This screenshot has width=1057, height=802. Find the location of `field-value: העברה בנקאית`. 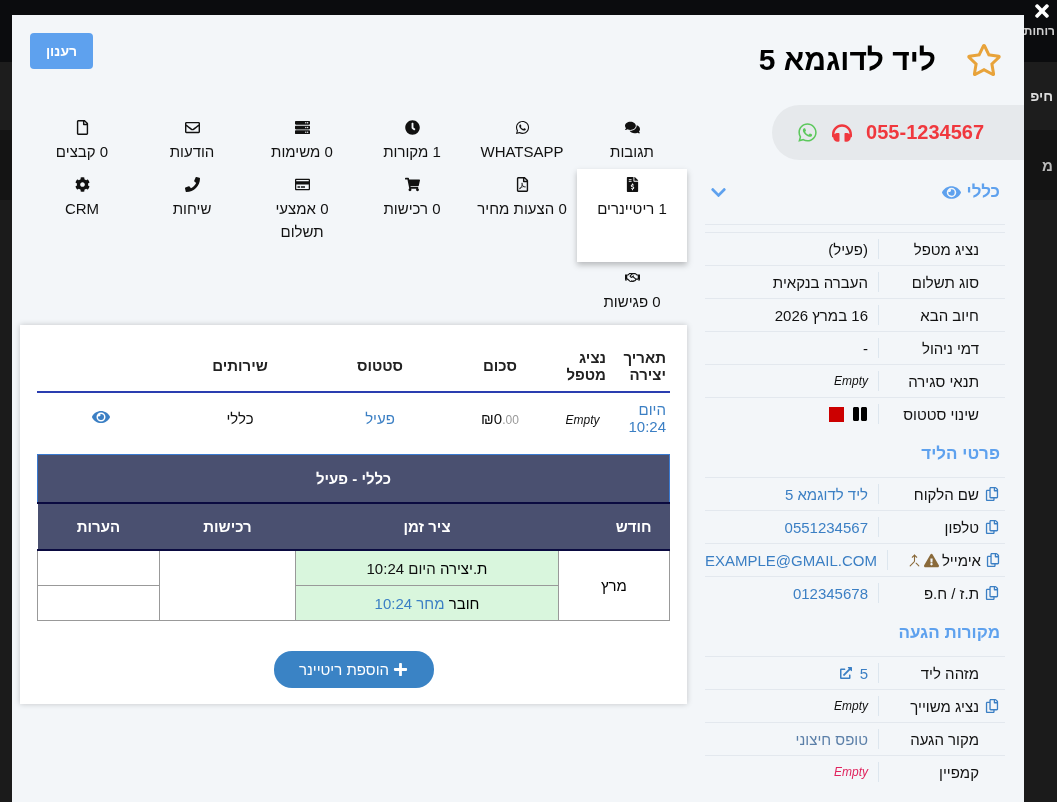

field-value: העברה בנקאית is located at coordinates (820, 282).